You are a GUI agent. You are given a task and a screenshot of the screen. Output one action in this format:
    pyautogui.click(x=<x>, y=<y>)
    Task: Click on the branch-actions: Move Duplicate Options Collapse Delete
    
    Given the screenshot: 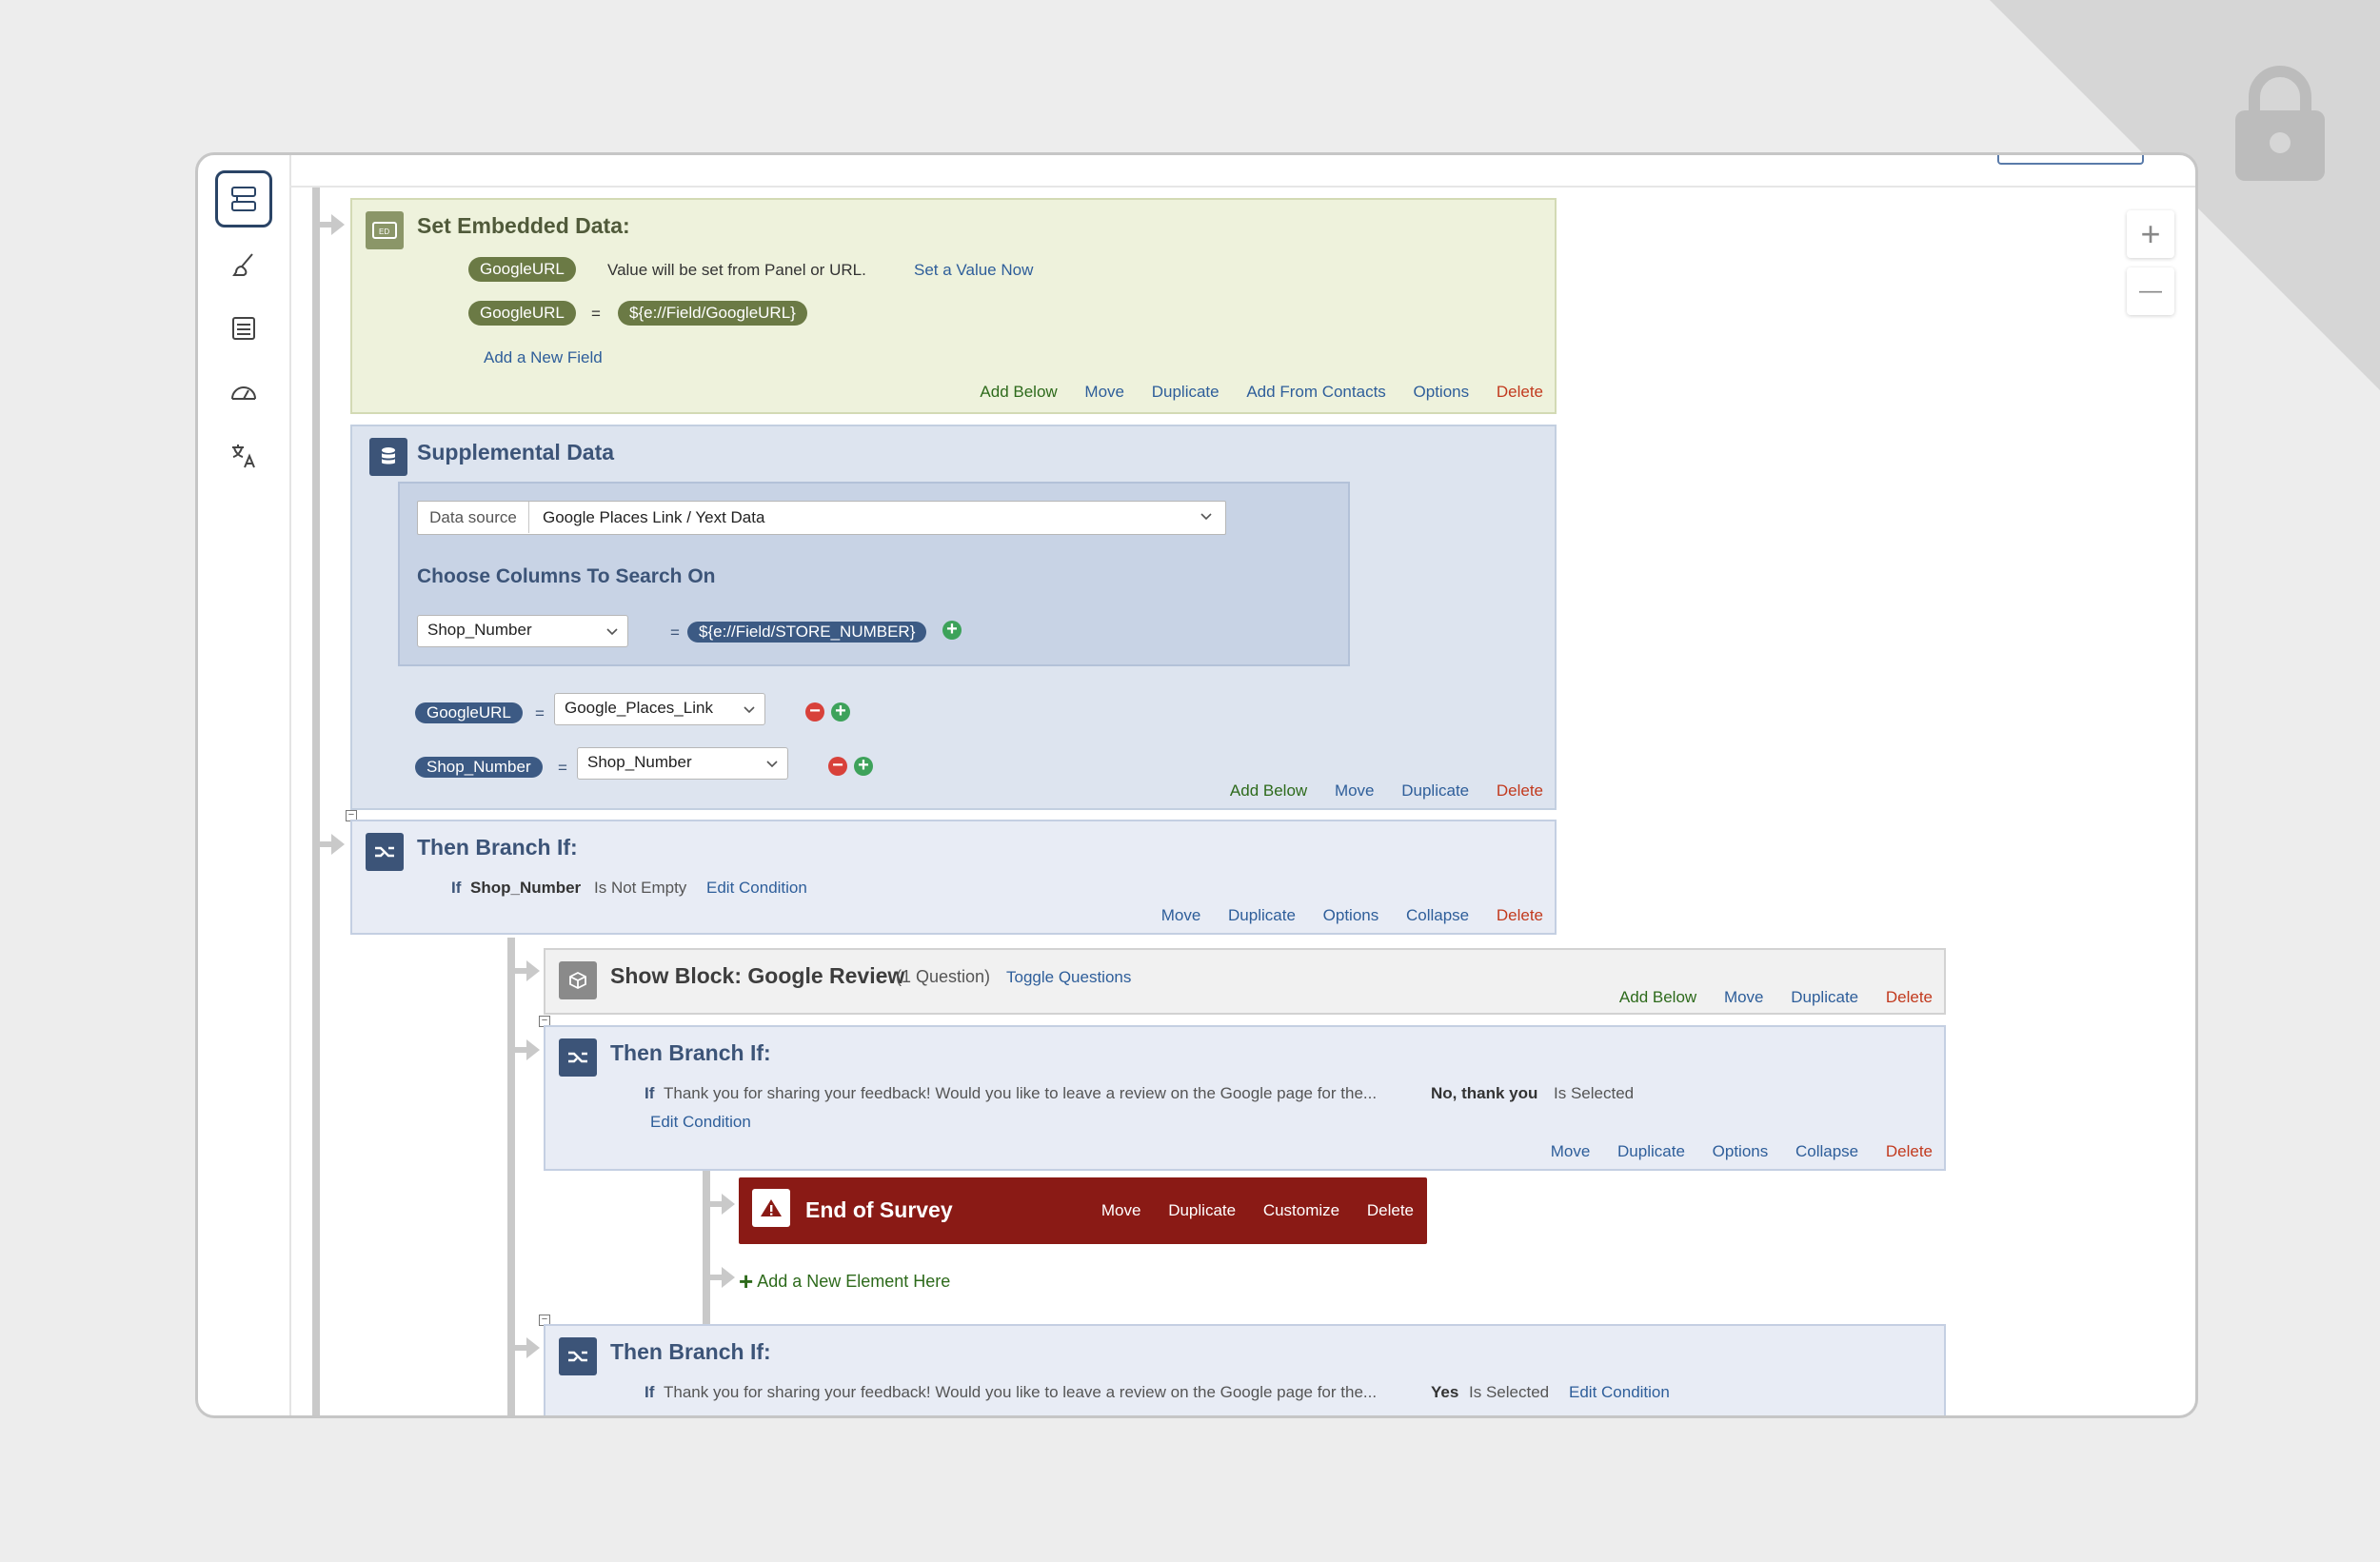 What is the action you would take?
    pyautogui.click(x=1341, y=916)
    